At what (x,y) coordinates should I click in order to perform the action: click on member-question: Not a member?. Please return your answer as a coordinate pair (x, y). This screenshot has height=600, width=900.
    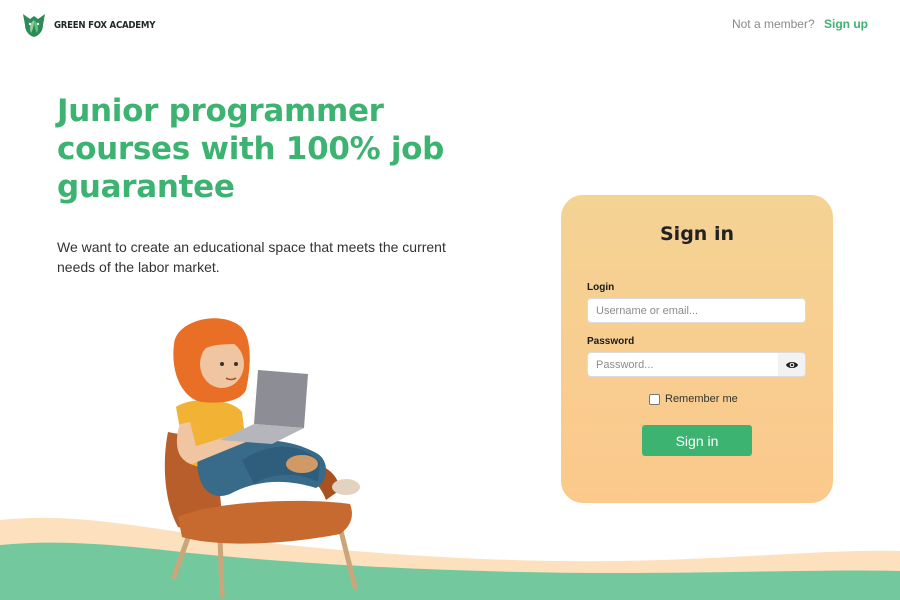
    Looking at the image, I should click on (773, 24).